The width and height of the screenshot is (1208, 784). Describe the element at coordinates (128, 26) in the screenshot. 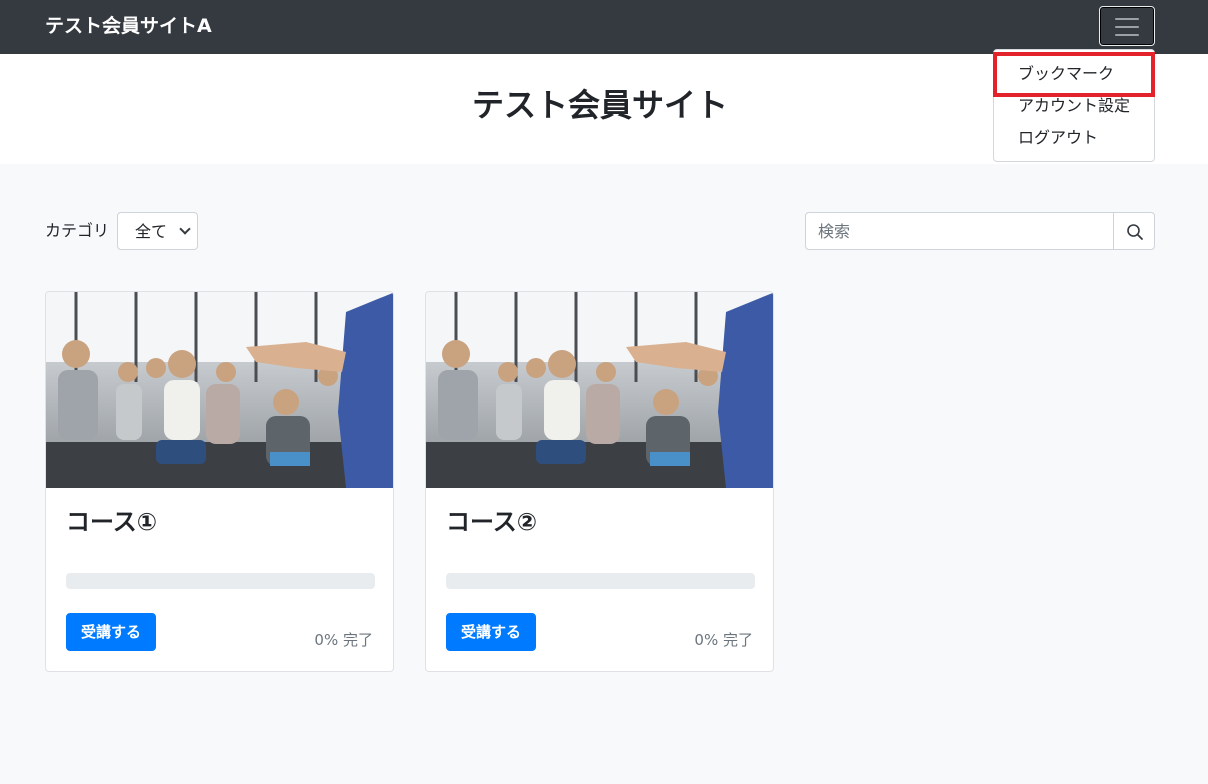

I see `site-brand: テスト会員サイトA` at that location.